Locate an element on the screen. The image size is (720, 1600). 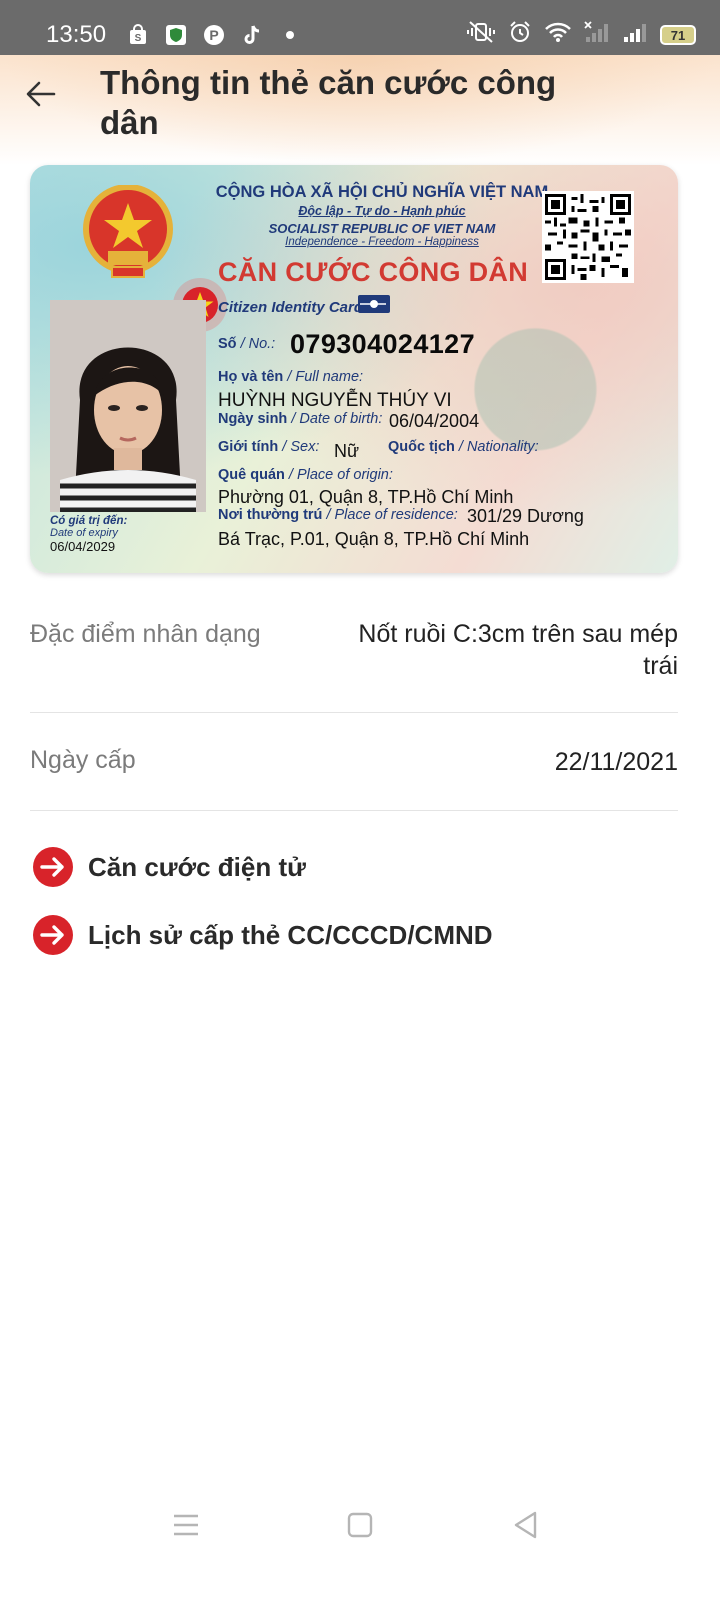
menu-button is located at coordinates (186, 1525).